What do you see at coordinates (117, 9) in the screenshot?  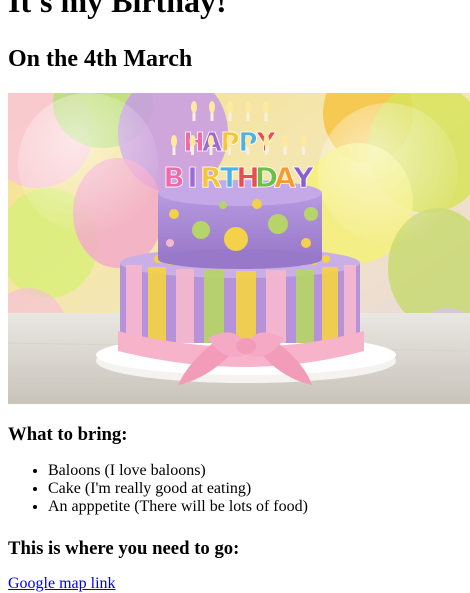 I see `page-title: It's my Birthay!` at bounding box center [117, 9].